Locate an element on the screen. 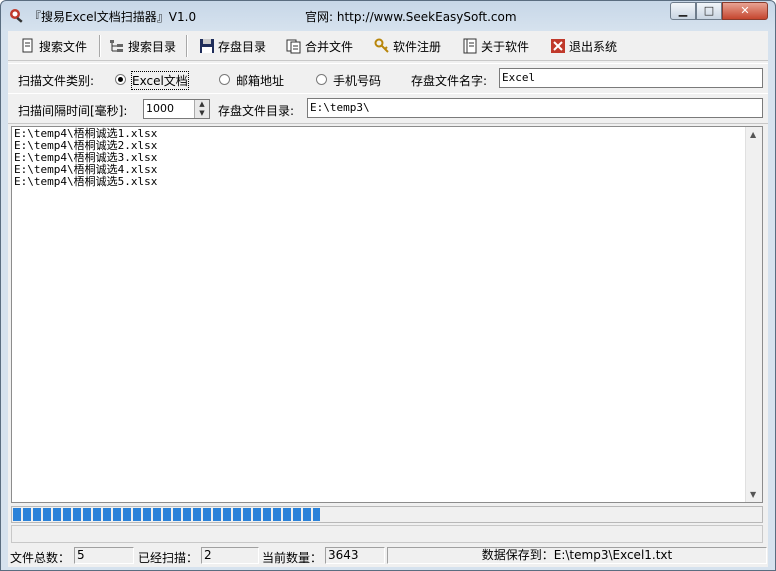  about-software-label: 关于软件 is located at coordinates (505, 46).